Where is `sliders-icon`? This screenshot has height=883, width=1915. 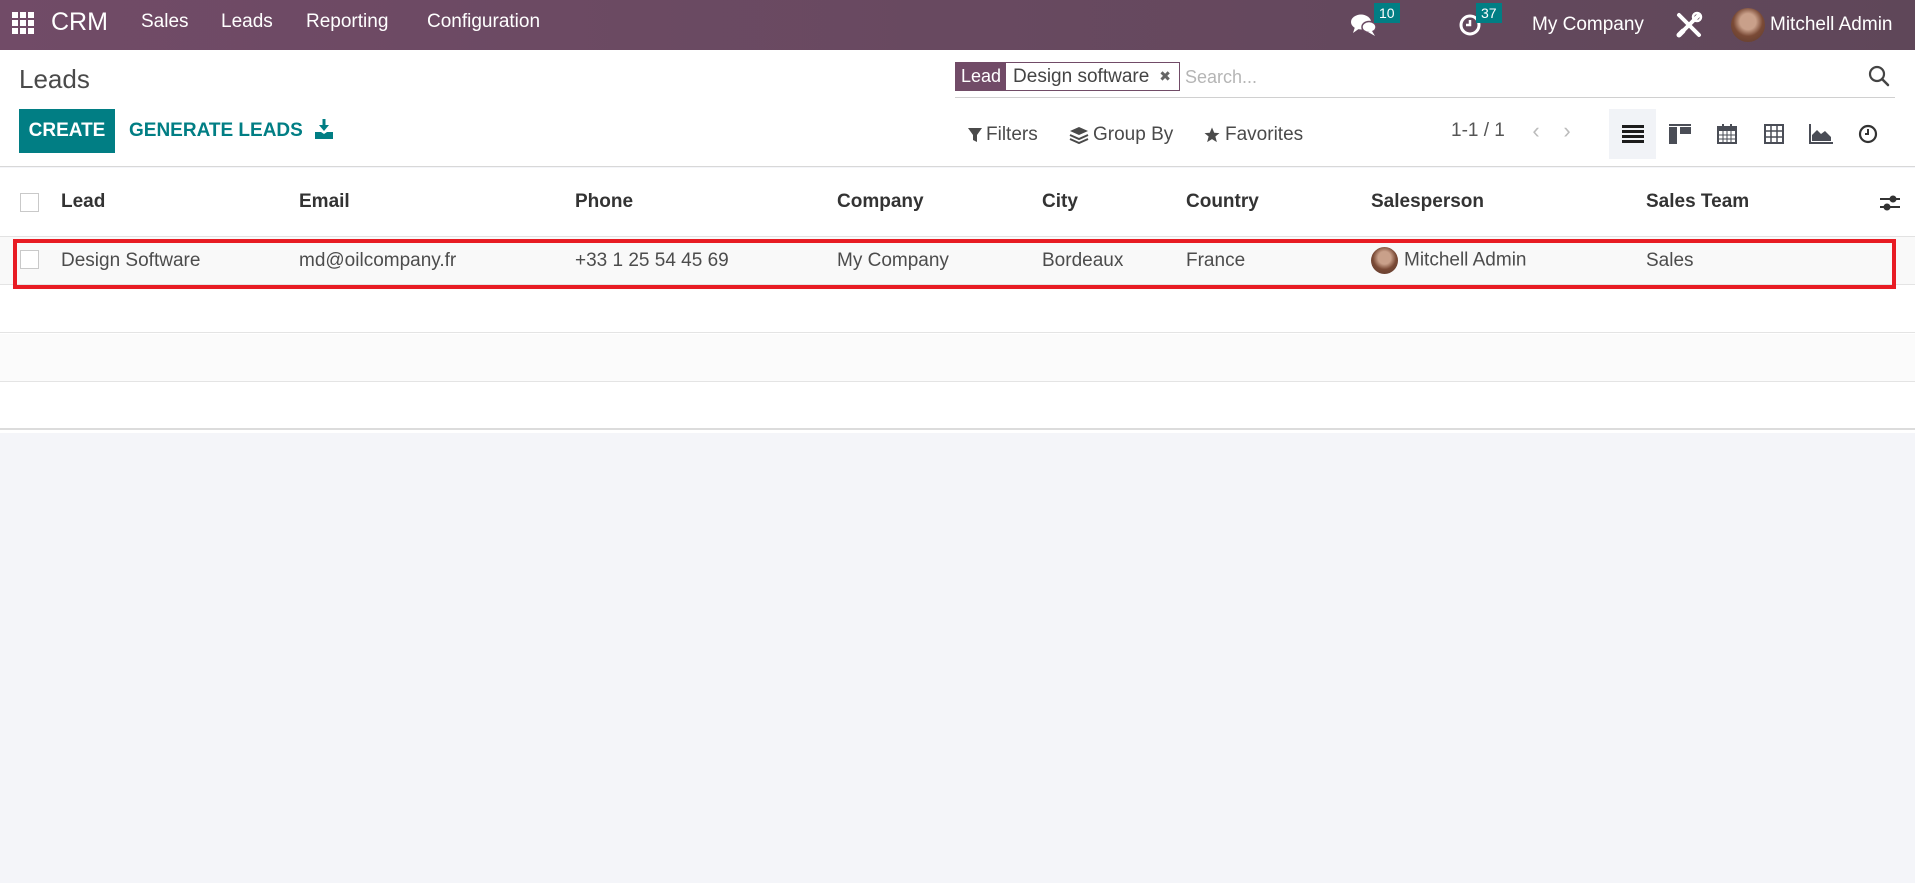
sliders-icon is located at coordinates (1890, 203).